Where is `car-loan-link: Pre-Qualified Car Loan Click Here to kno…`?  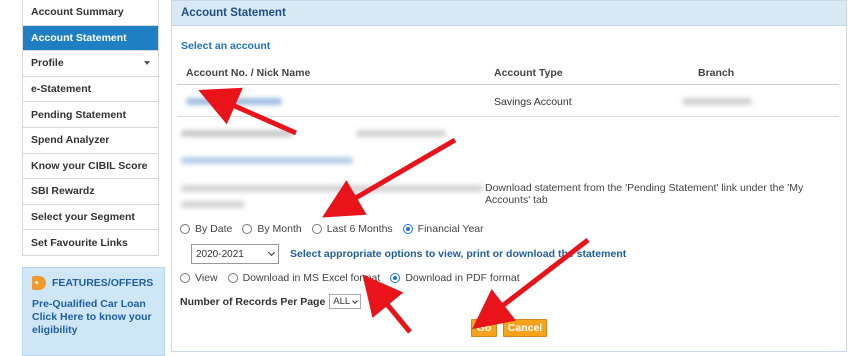 car-loan-link: Pre-Qualified Car Loan Click Here to kno… is located at coordinates (93, 317).